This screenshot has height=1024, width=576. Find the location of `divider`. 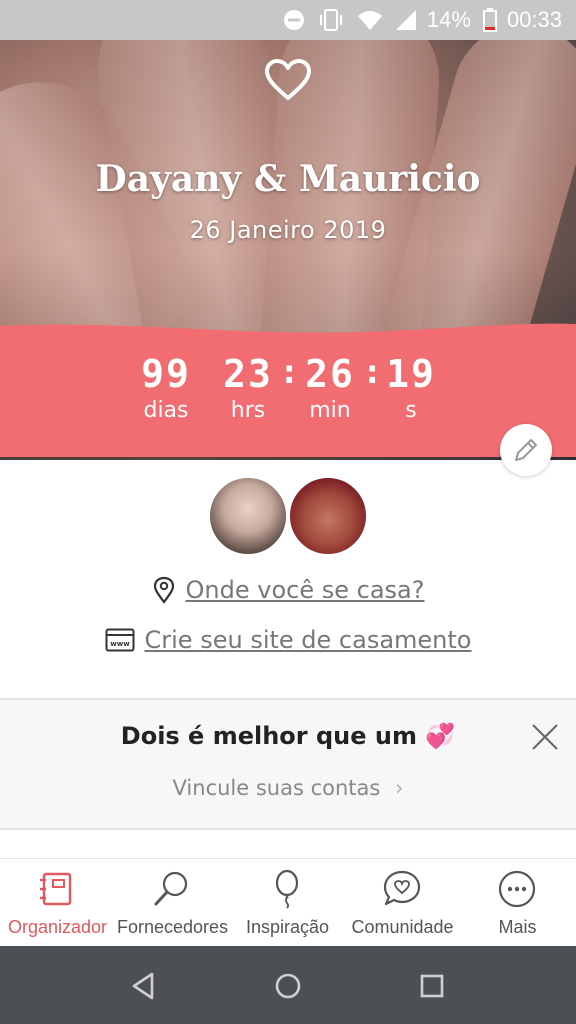

divider is located at coordinates (288, 829).